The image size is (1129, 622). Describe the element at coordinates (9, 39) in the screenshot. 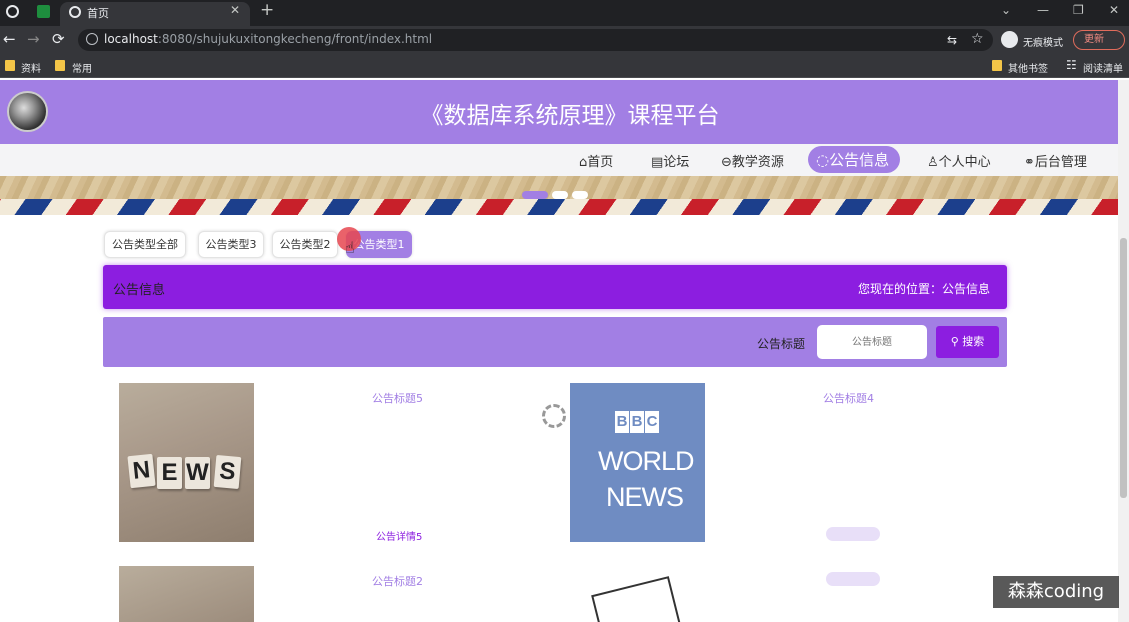

I see `back-icon: ←` at that location.